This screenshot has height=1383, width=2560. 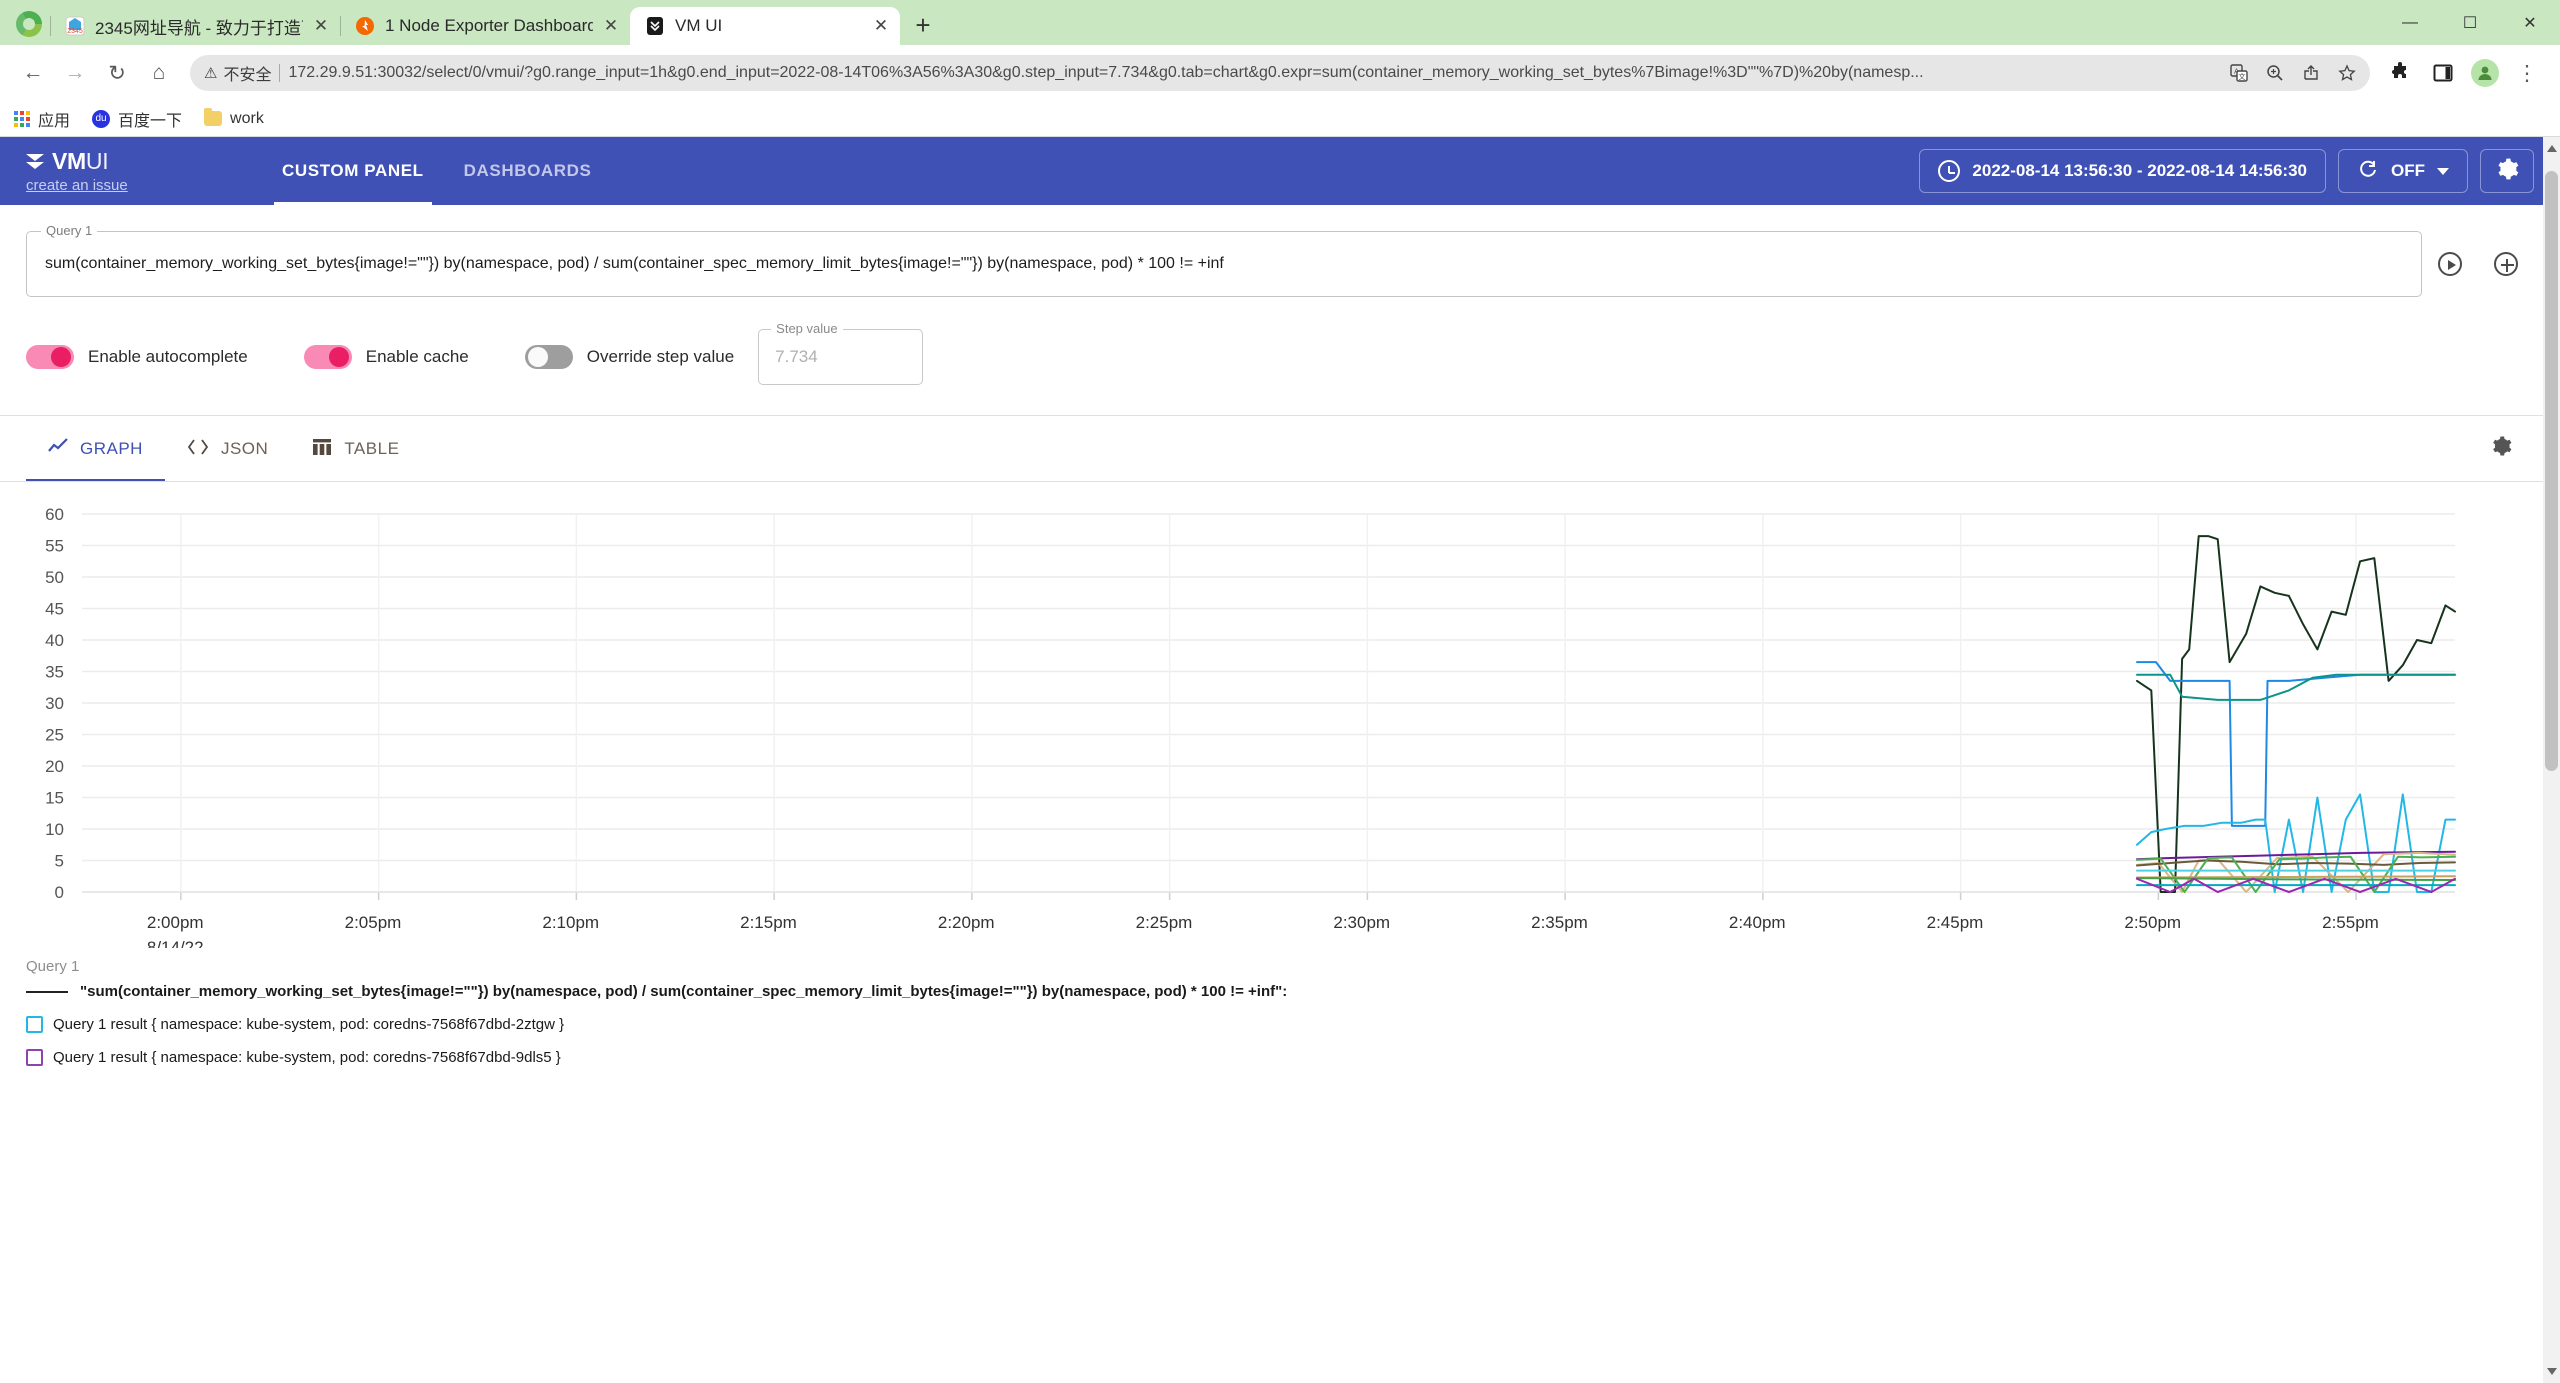 I want to click on step-value-text: 7.734, so click(x=796, y=356).